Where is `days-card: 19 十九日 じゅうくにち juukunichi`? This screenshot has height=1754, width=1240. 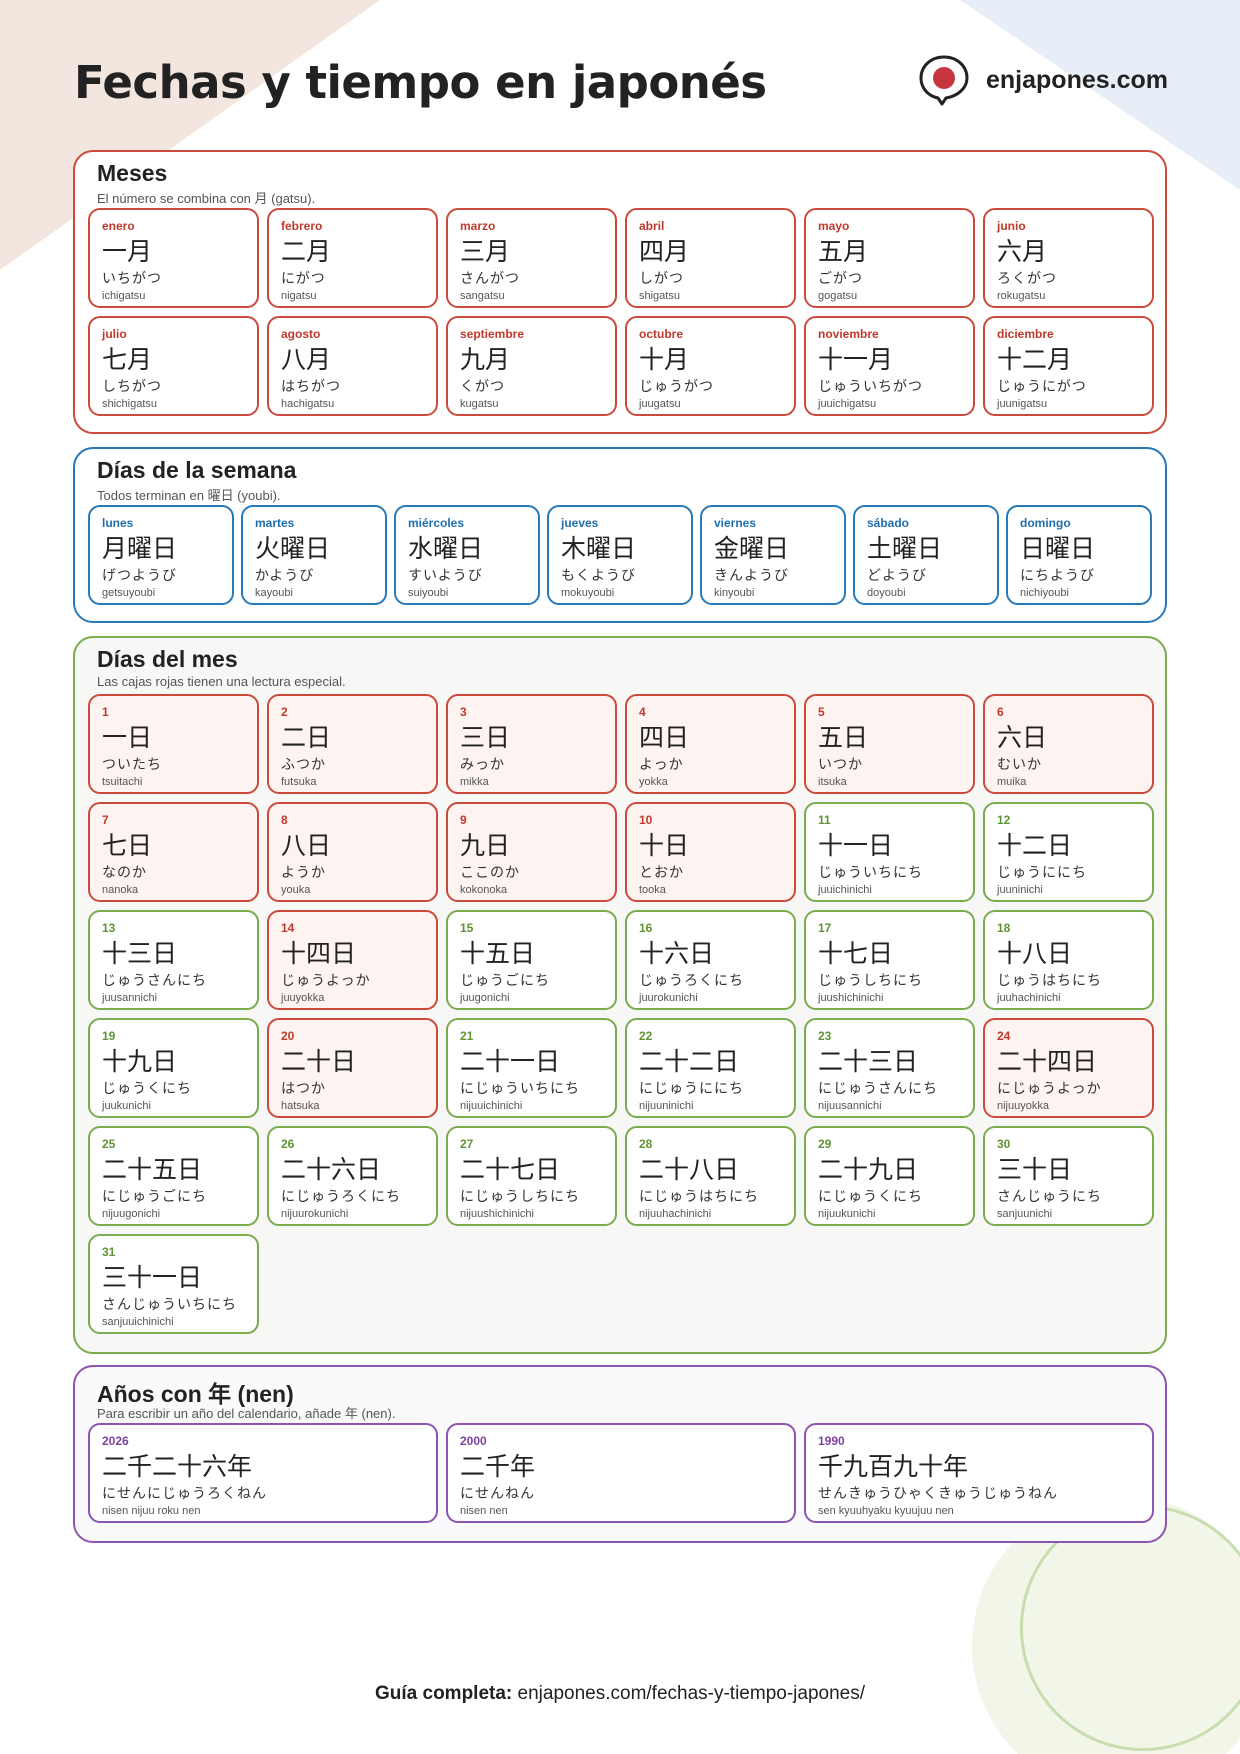
days-card: 19 十九日 じゅうくにち juukunichi is located at coordinates (173, 1068).